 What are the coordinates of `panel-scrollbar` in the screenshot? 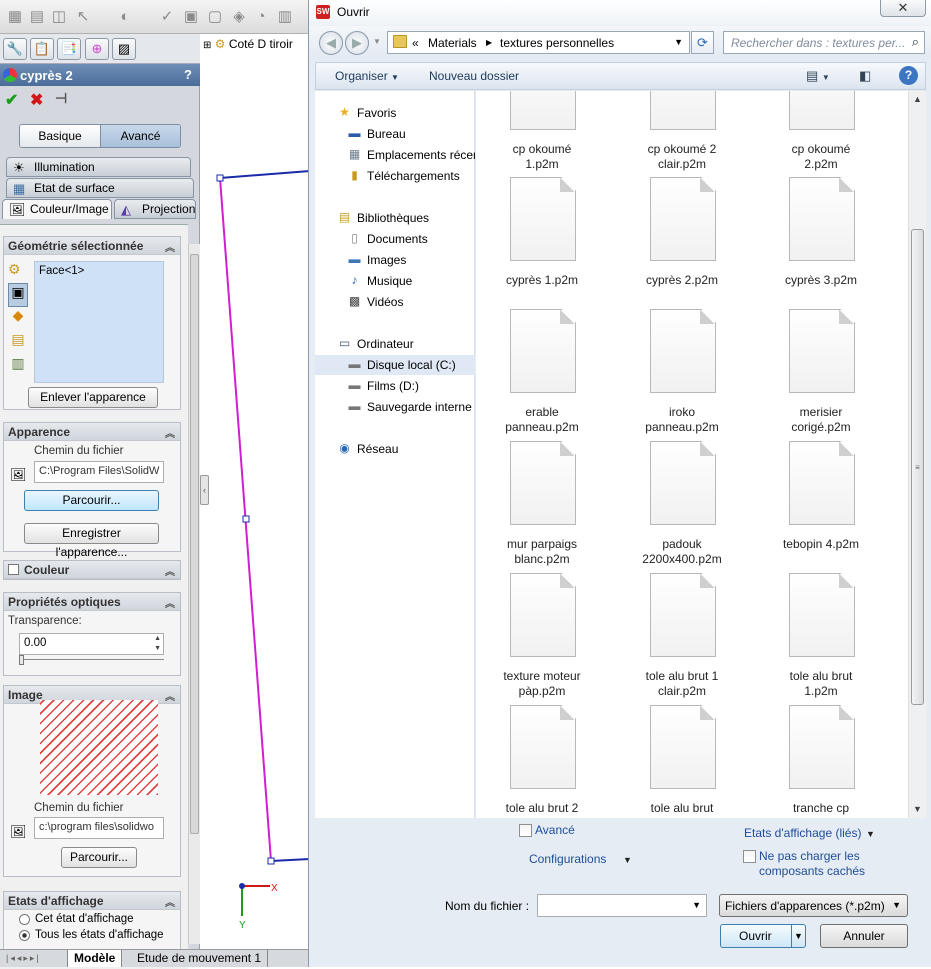 It's located at (194, 594).